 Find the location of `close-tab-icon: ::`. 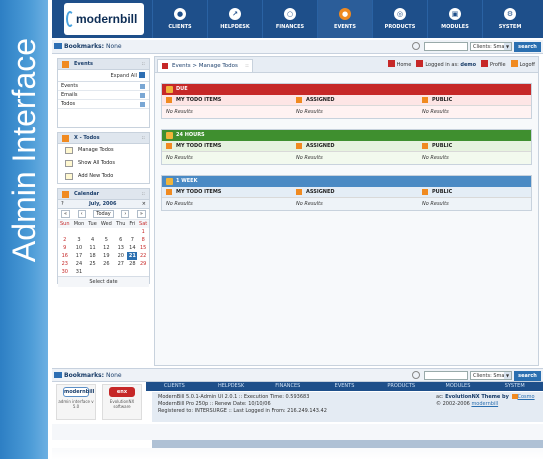

close-tab-icon: :: is located at coordinates (247, 66).